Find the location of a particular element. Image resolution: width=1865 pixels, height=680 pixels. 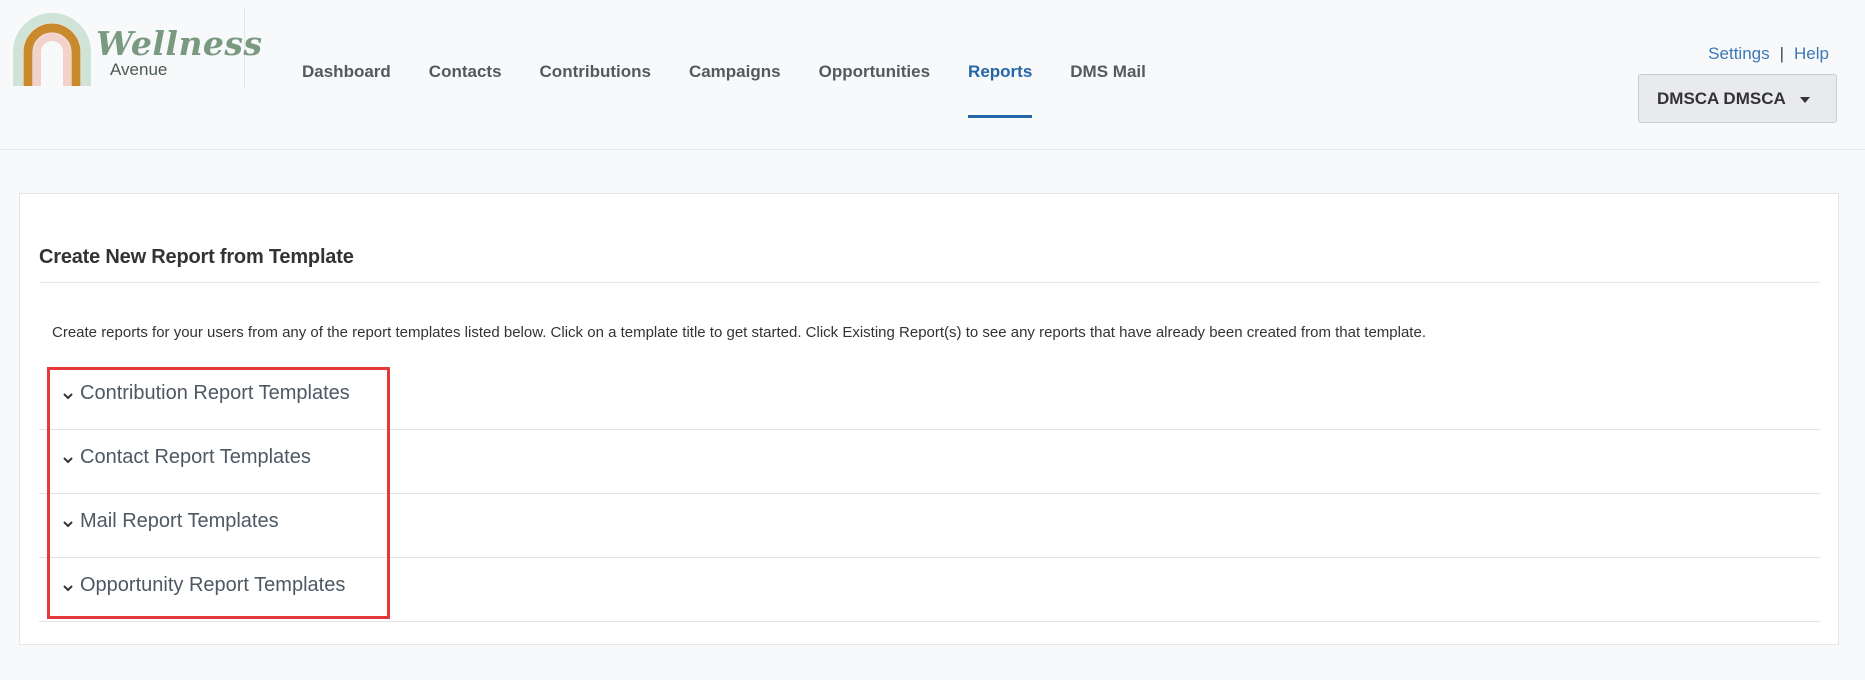

user-name: DMSCA DMSCA is located at coordinates (1721, 98).